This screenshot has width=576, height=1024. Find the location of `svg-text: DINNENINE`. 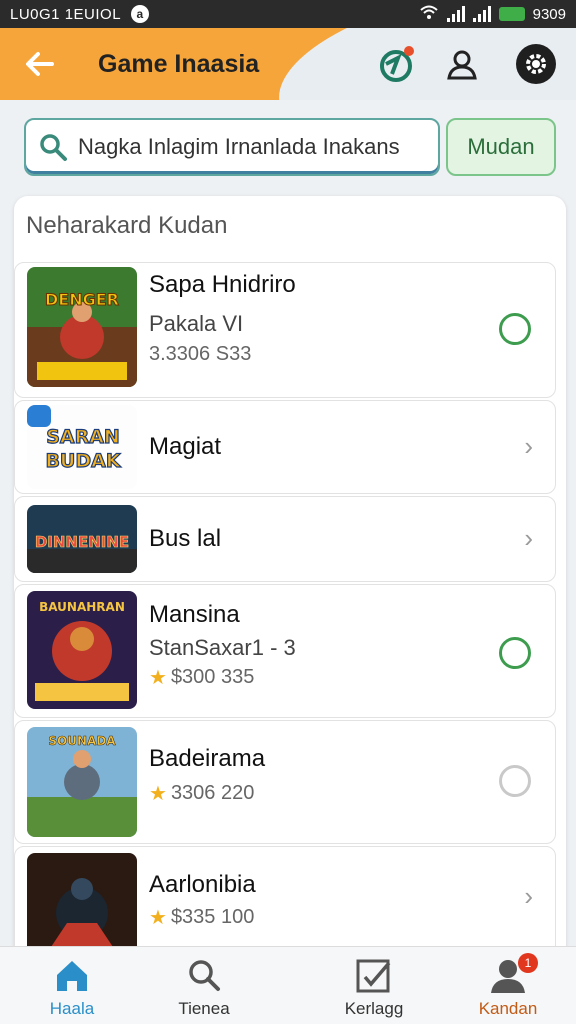

svg-text: DINNENINE is located at coordinates (82, 542).